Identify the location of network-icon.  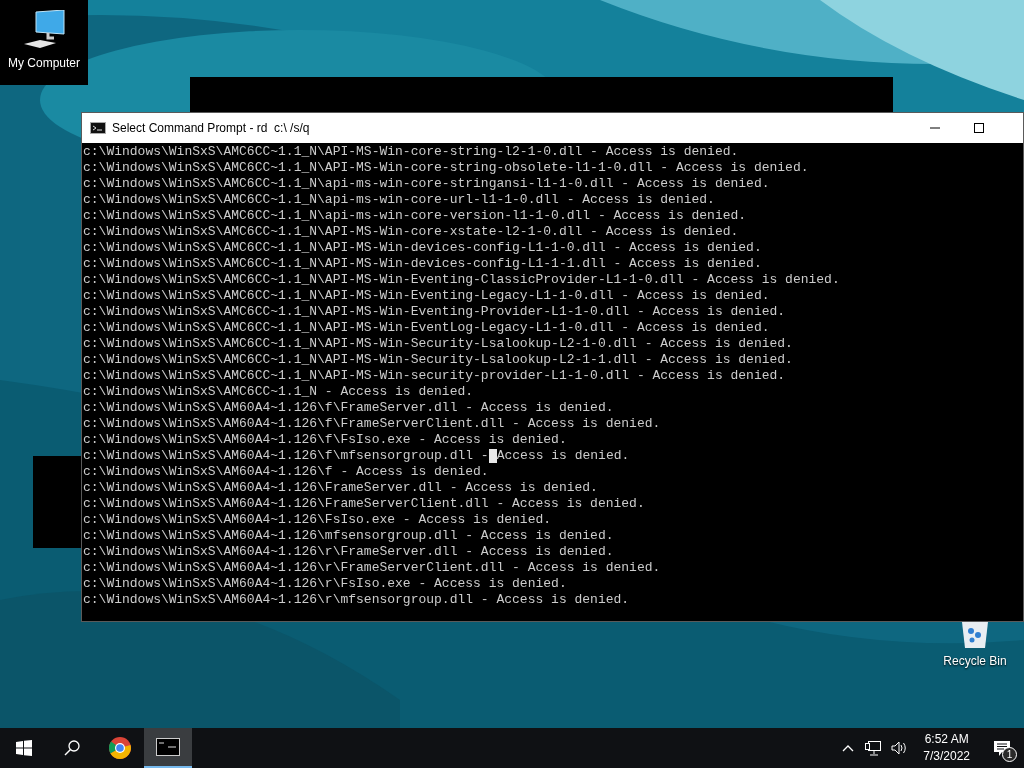
(873, 748).